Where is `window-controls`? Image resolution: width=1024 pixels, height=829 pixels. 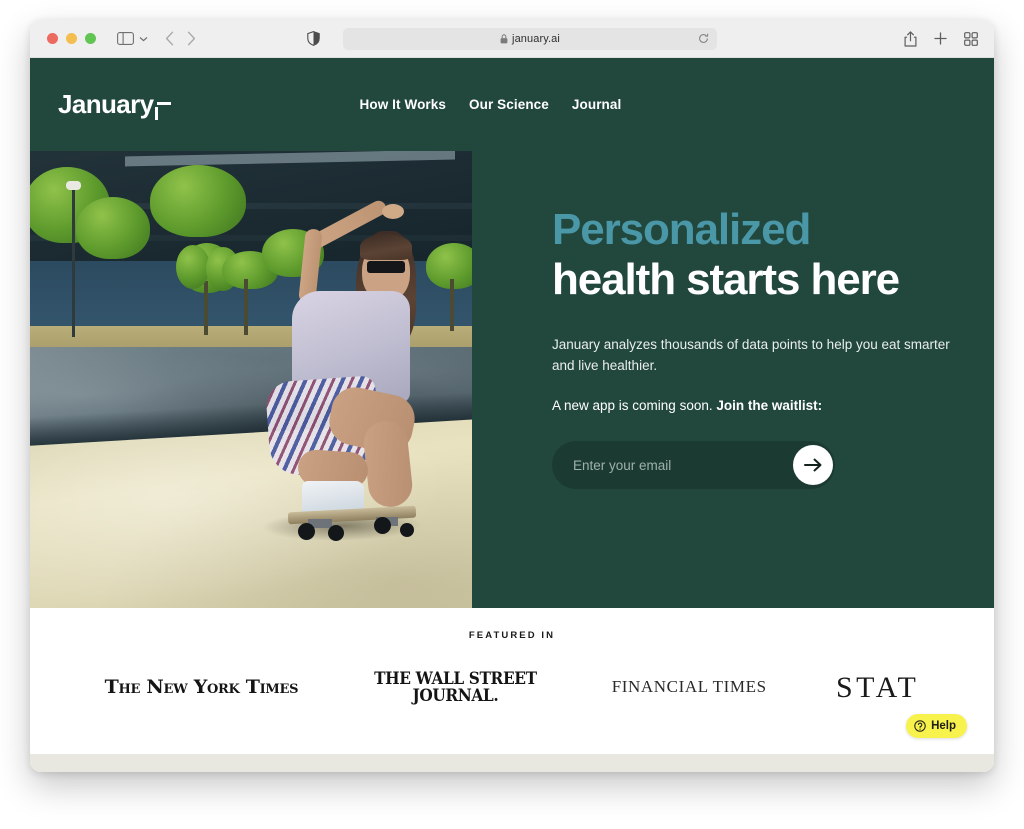
window-controls is located at coordinates (71, 38).